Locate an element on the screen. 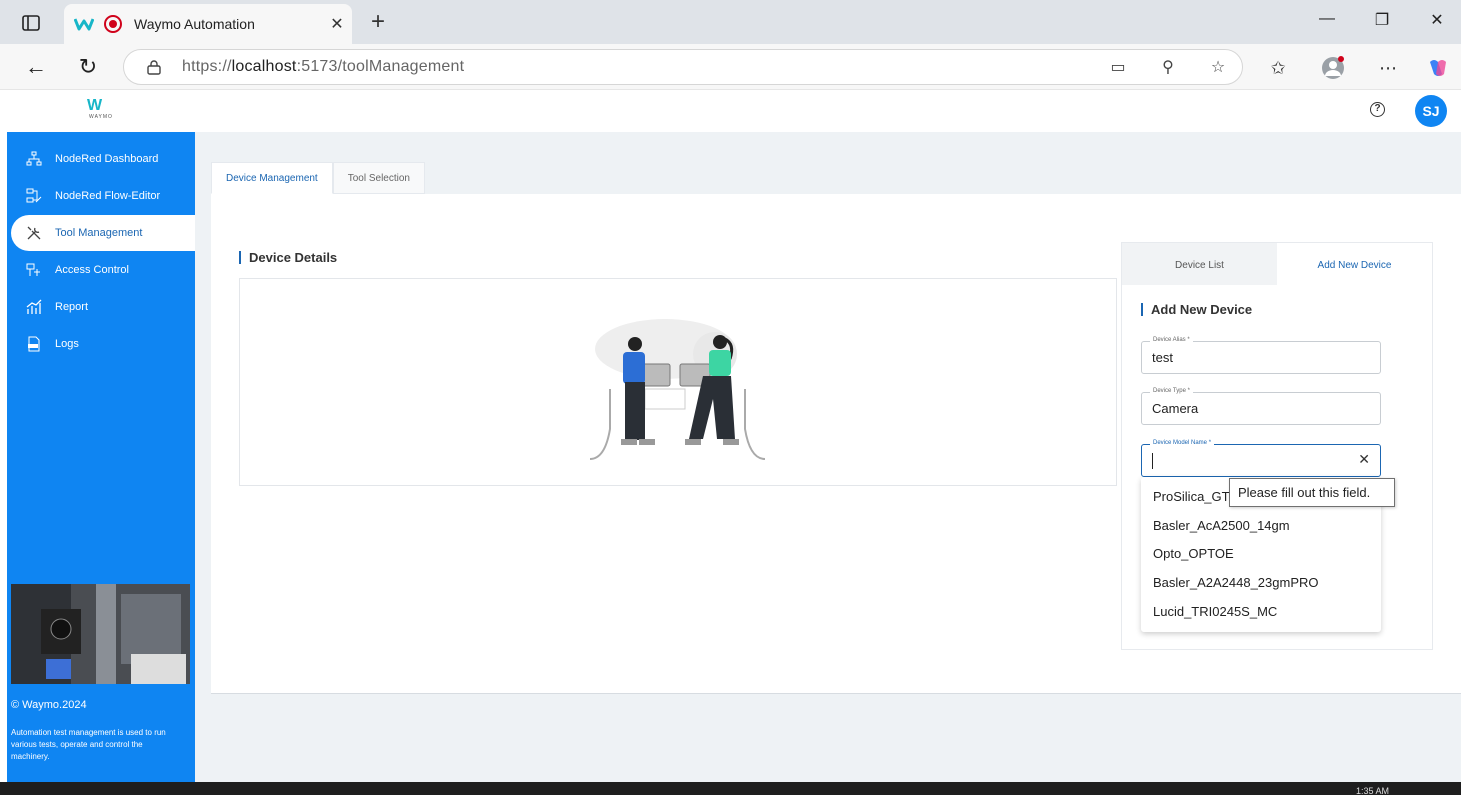 The width and height of the screenshot is (1461, 796). sidebar-item-nodered-flow-editor: NodeRed Flow-Editor is located at coordinates (101, 196).